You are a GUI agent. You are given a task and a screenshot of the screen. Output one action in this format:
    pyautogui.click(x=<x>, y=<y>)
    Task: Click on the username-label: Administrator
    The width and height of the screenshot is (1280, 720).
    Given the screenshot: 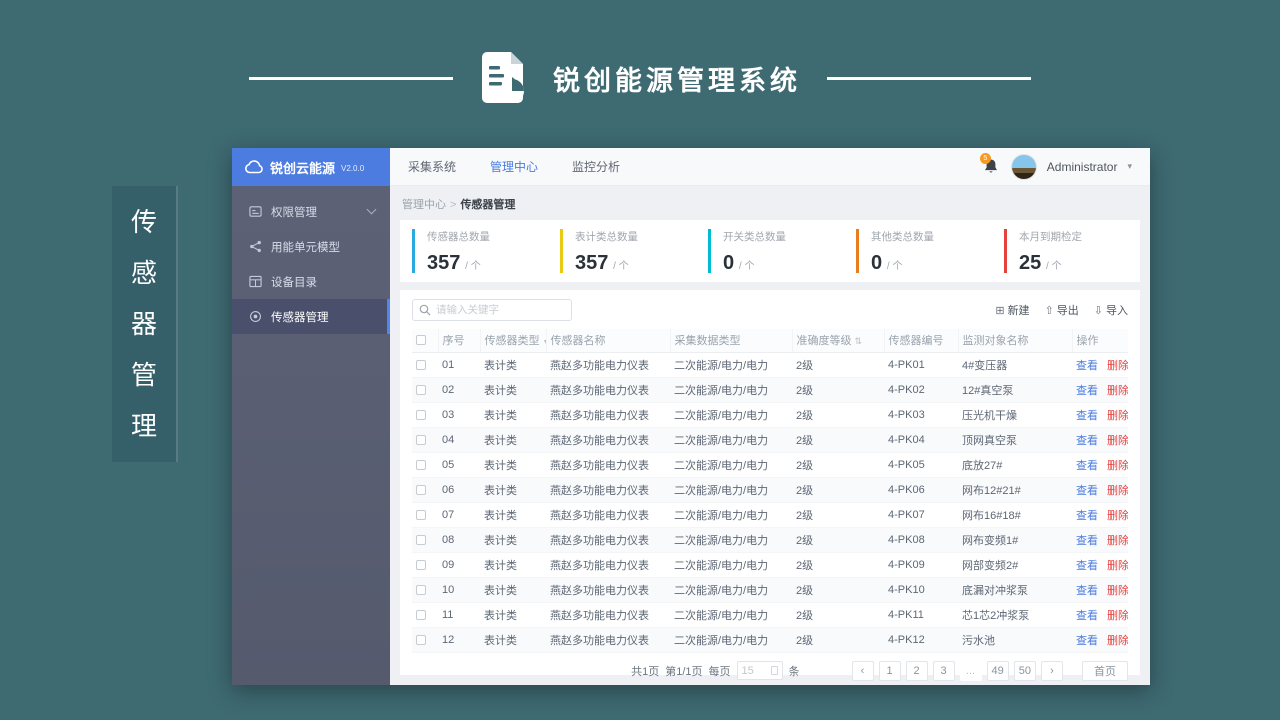 What is the action you would take?
    pyautogui.click(x=1082, y=167)
    